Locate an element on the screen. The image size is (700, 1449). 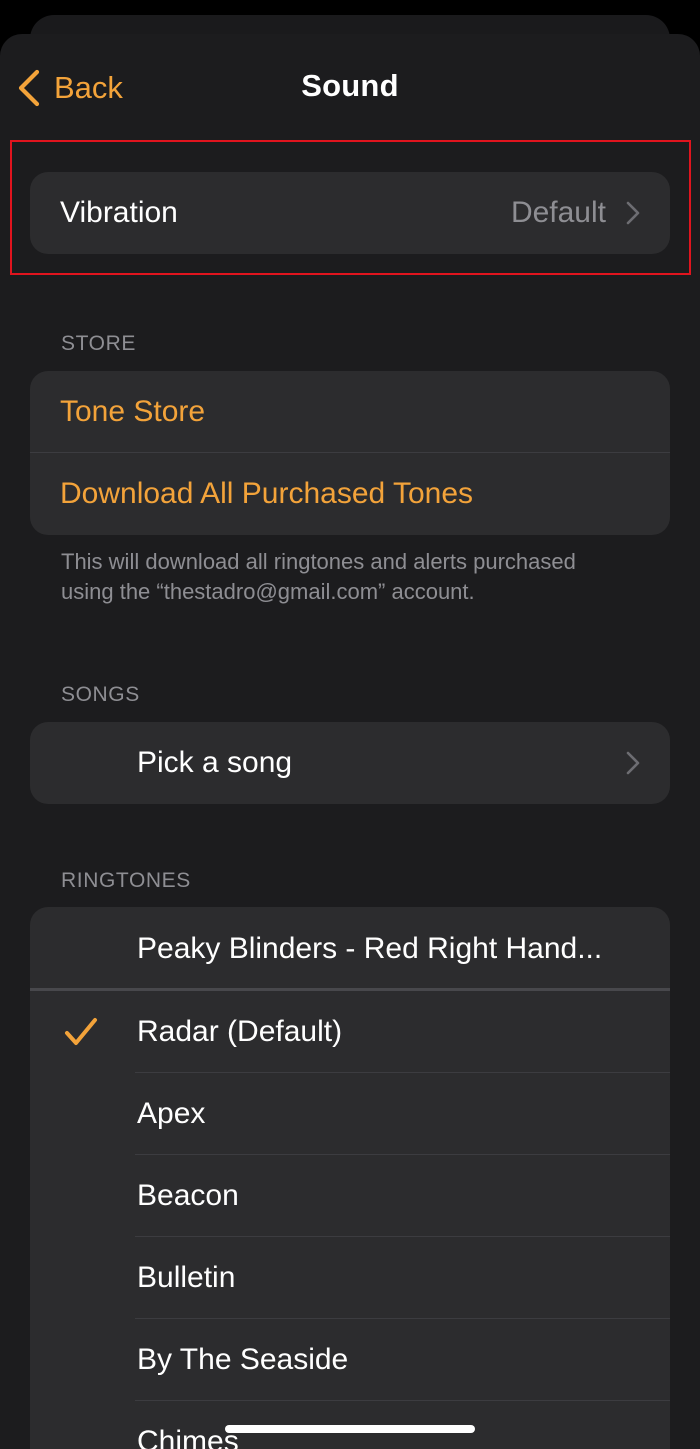
ringtone-label: Apex is located at coordinates (171, 1113).